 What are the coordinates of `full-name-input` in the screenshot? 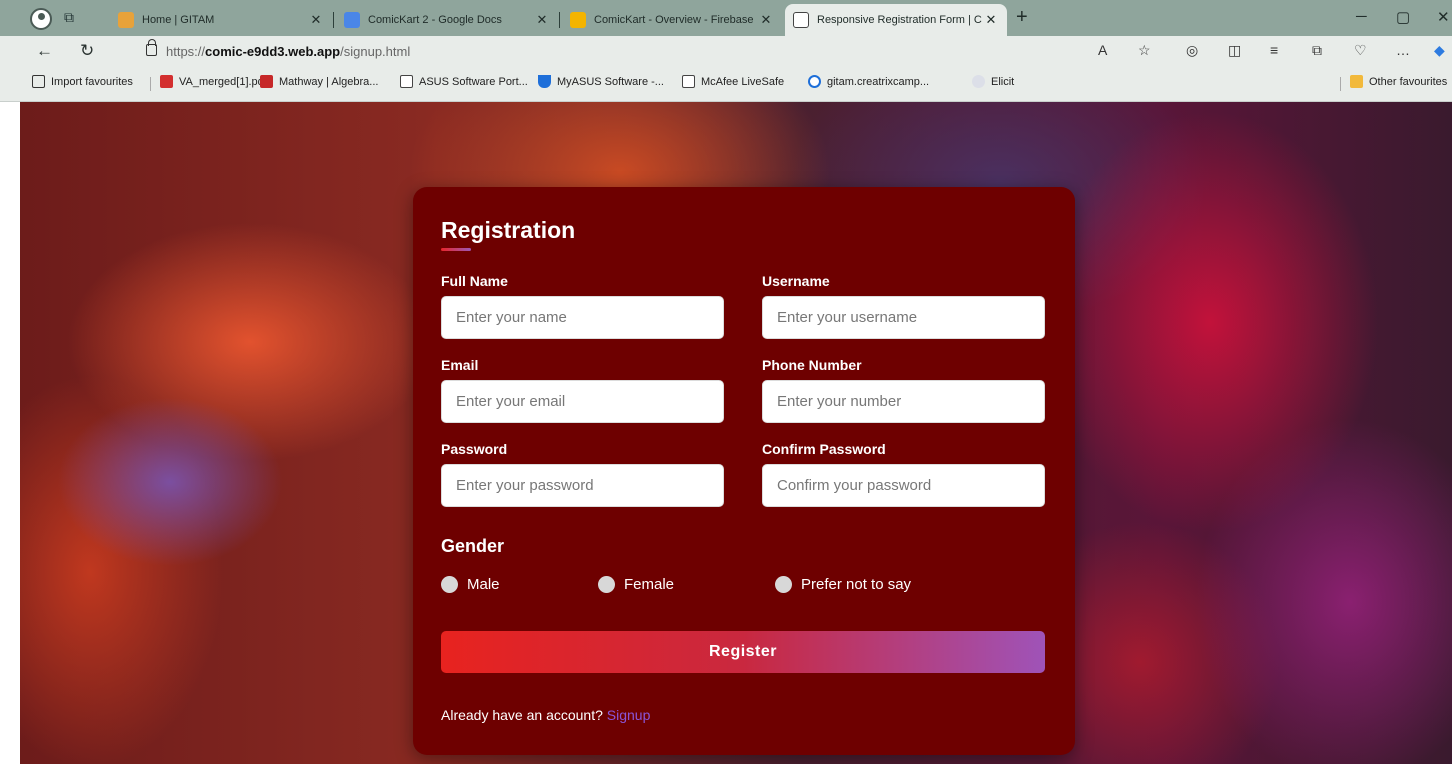 It's located at (582, 317).